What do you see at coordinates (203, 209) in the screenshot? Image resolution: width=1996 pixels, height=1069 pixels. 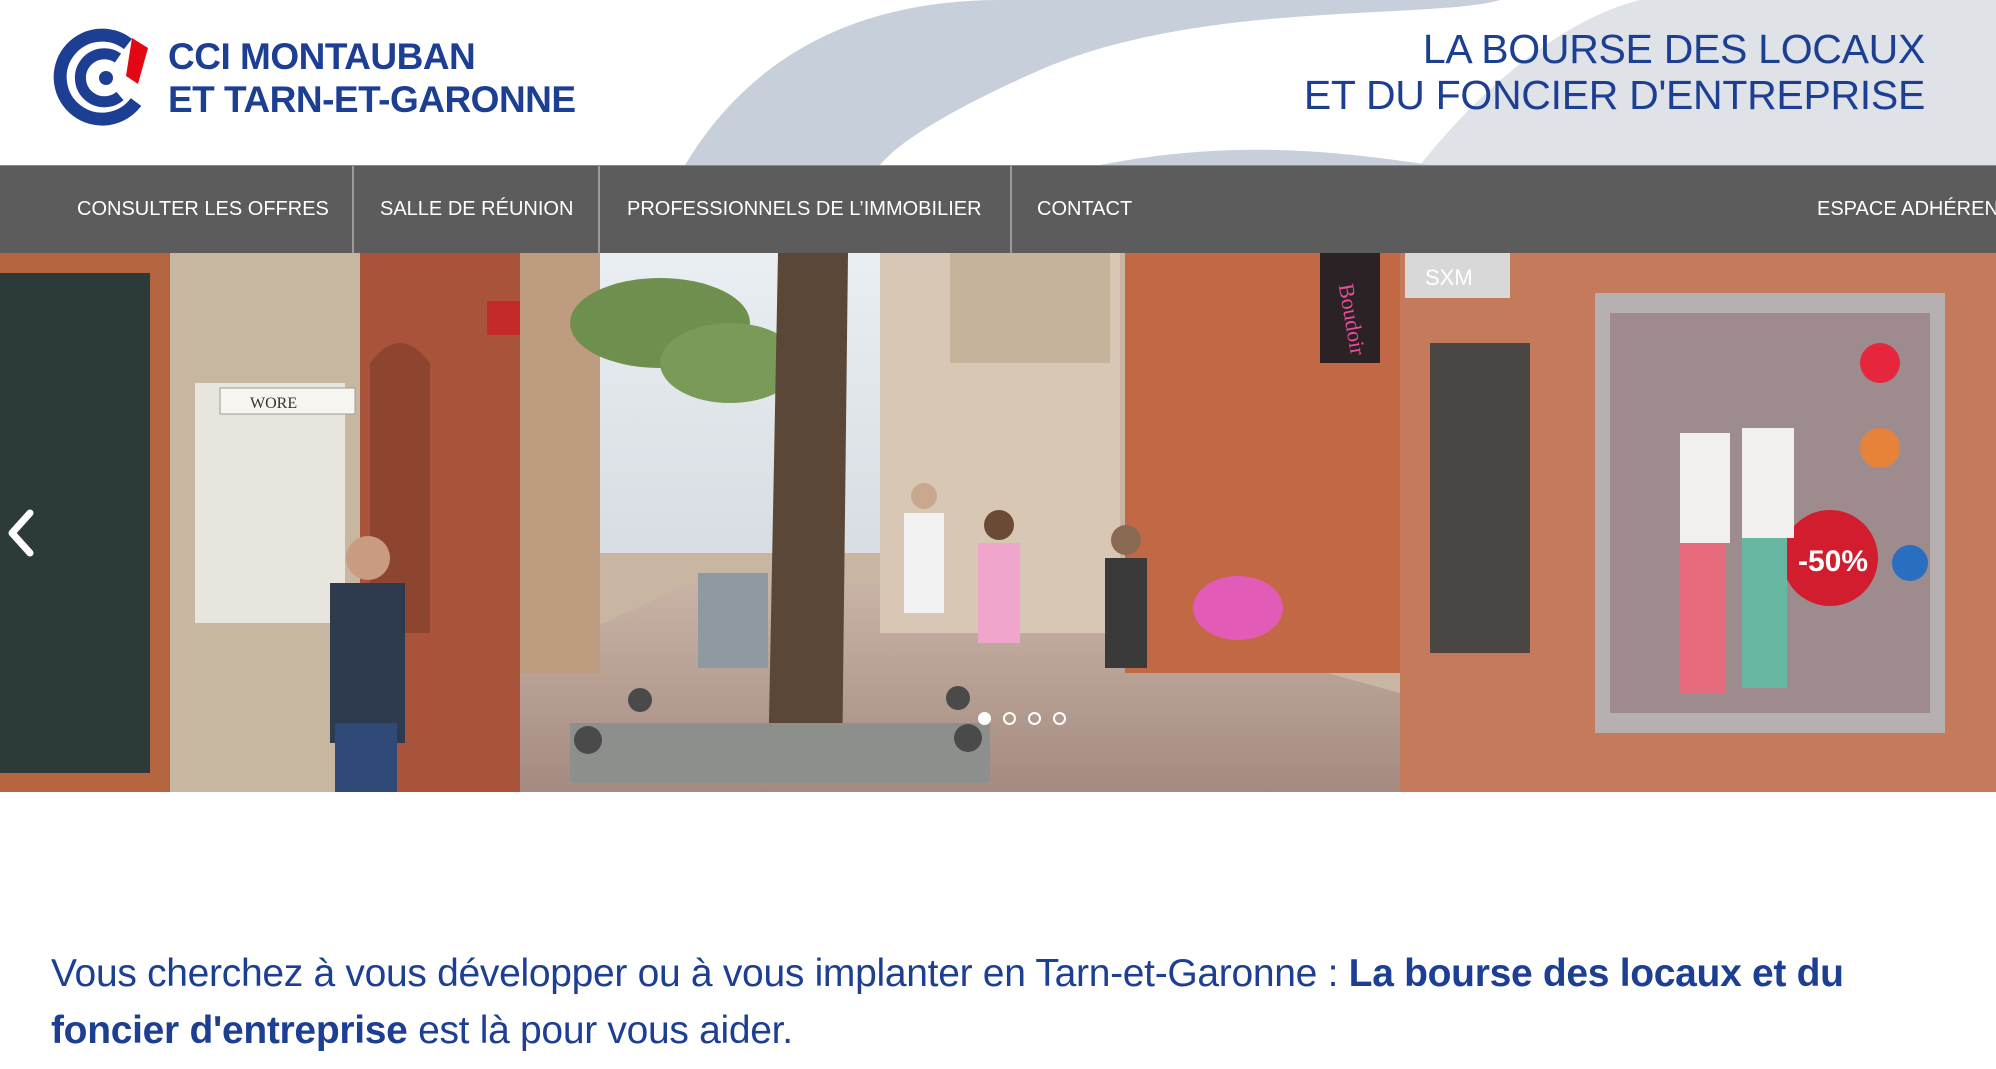 I see `nav-item-consulter-les-offres: CONSULTER LES OFFRES` at bounding box center [203, 209].